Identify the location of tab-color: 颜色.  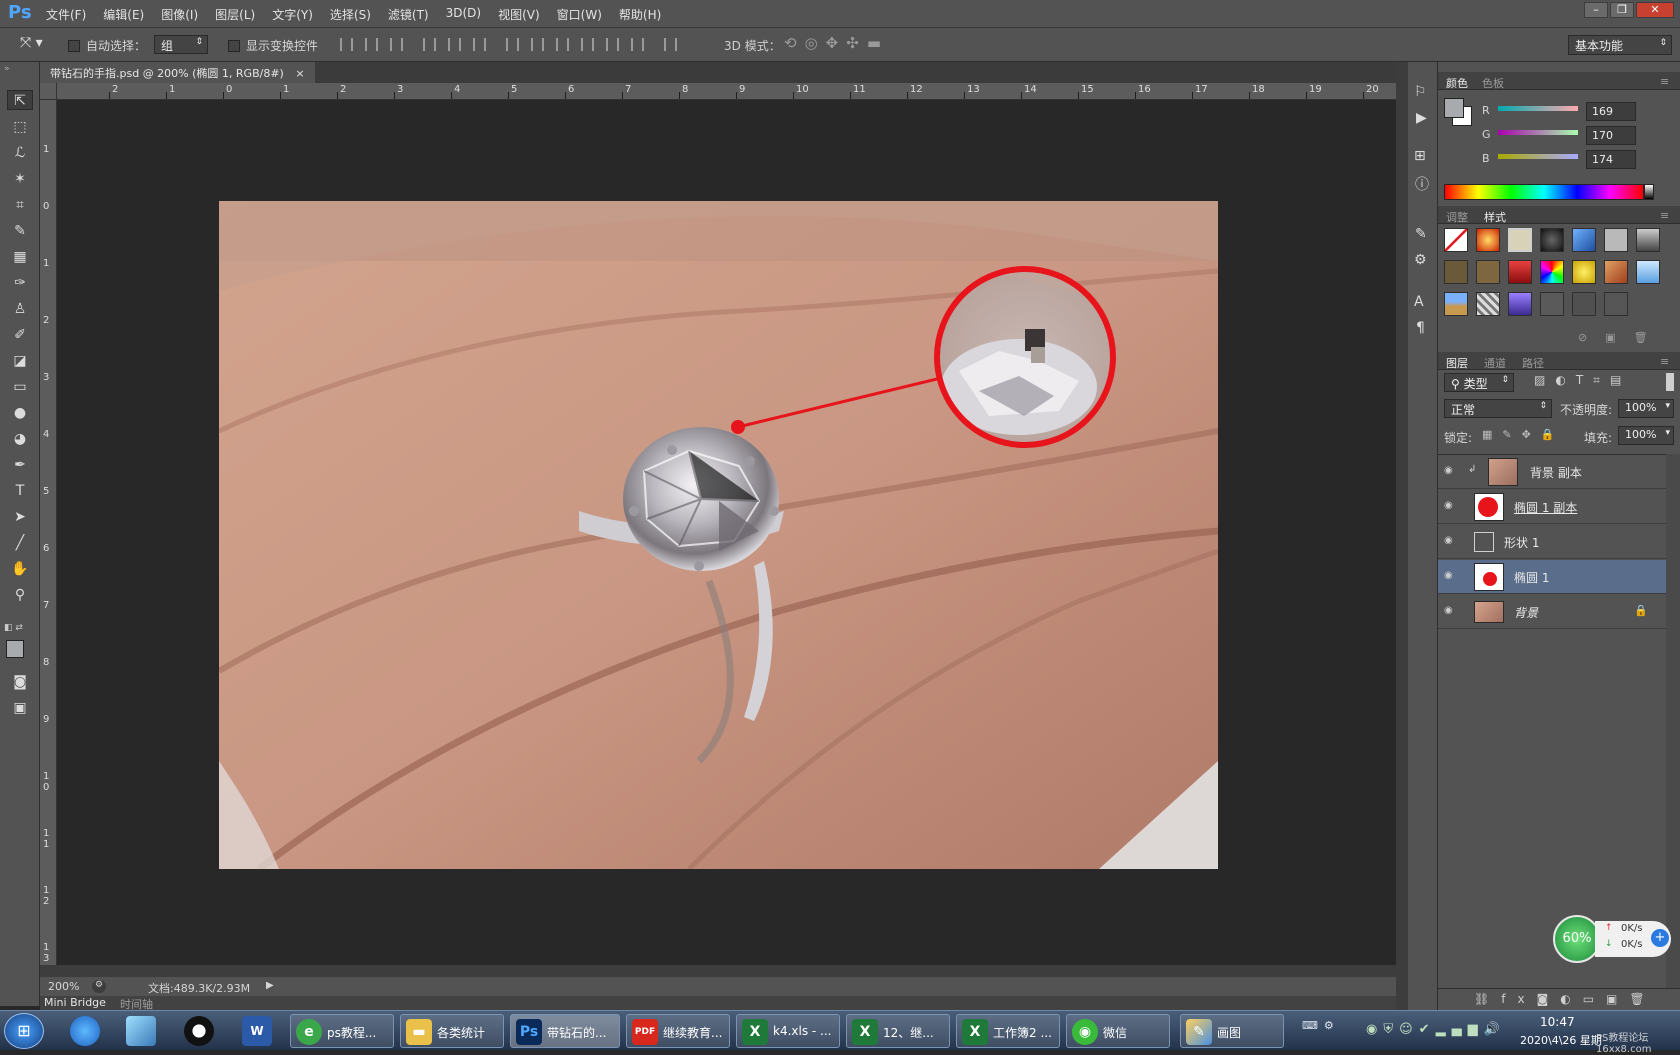
(1457, 83).